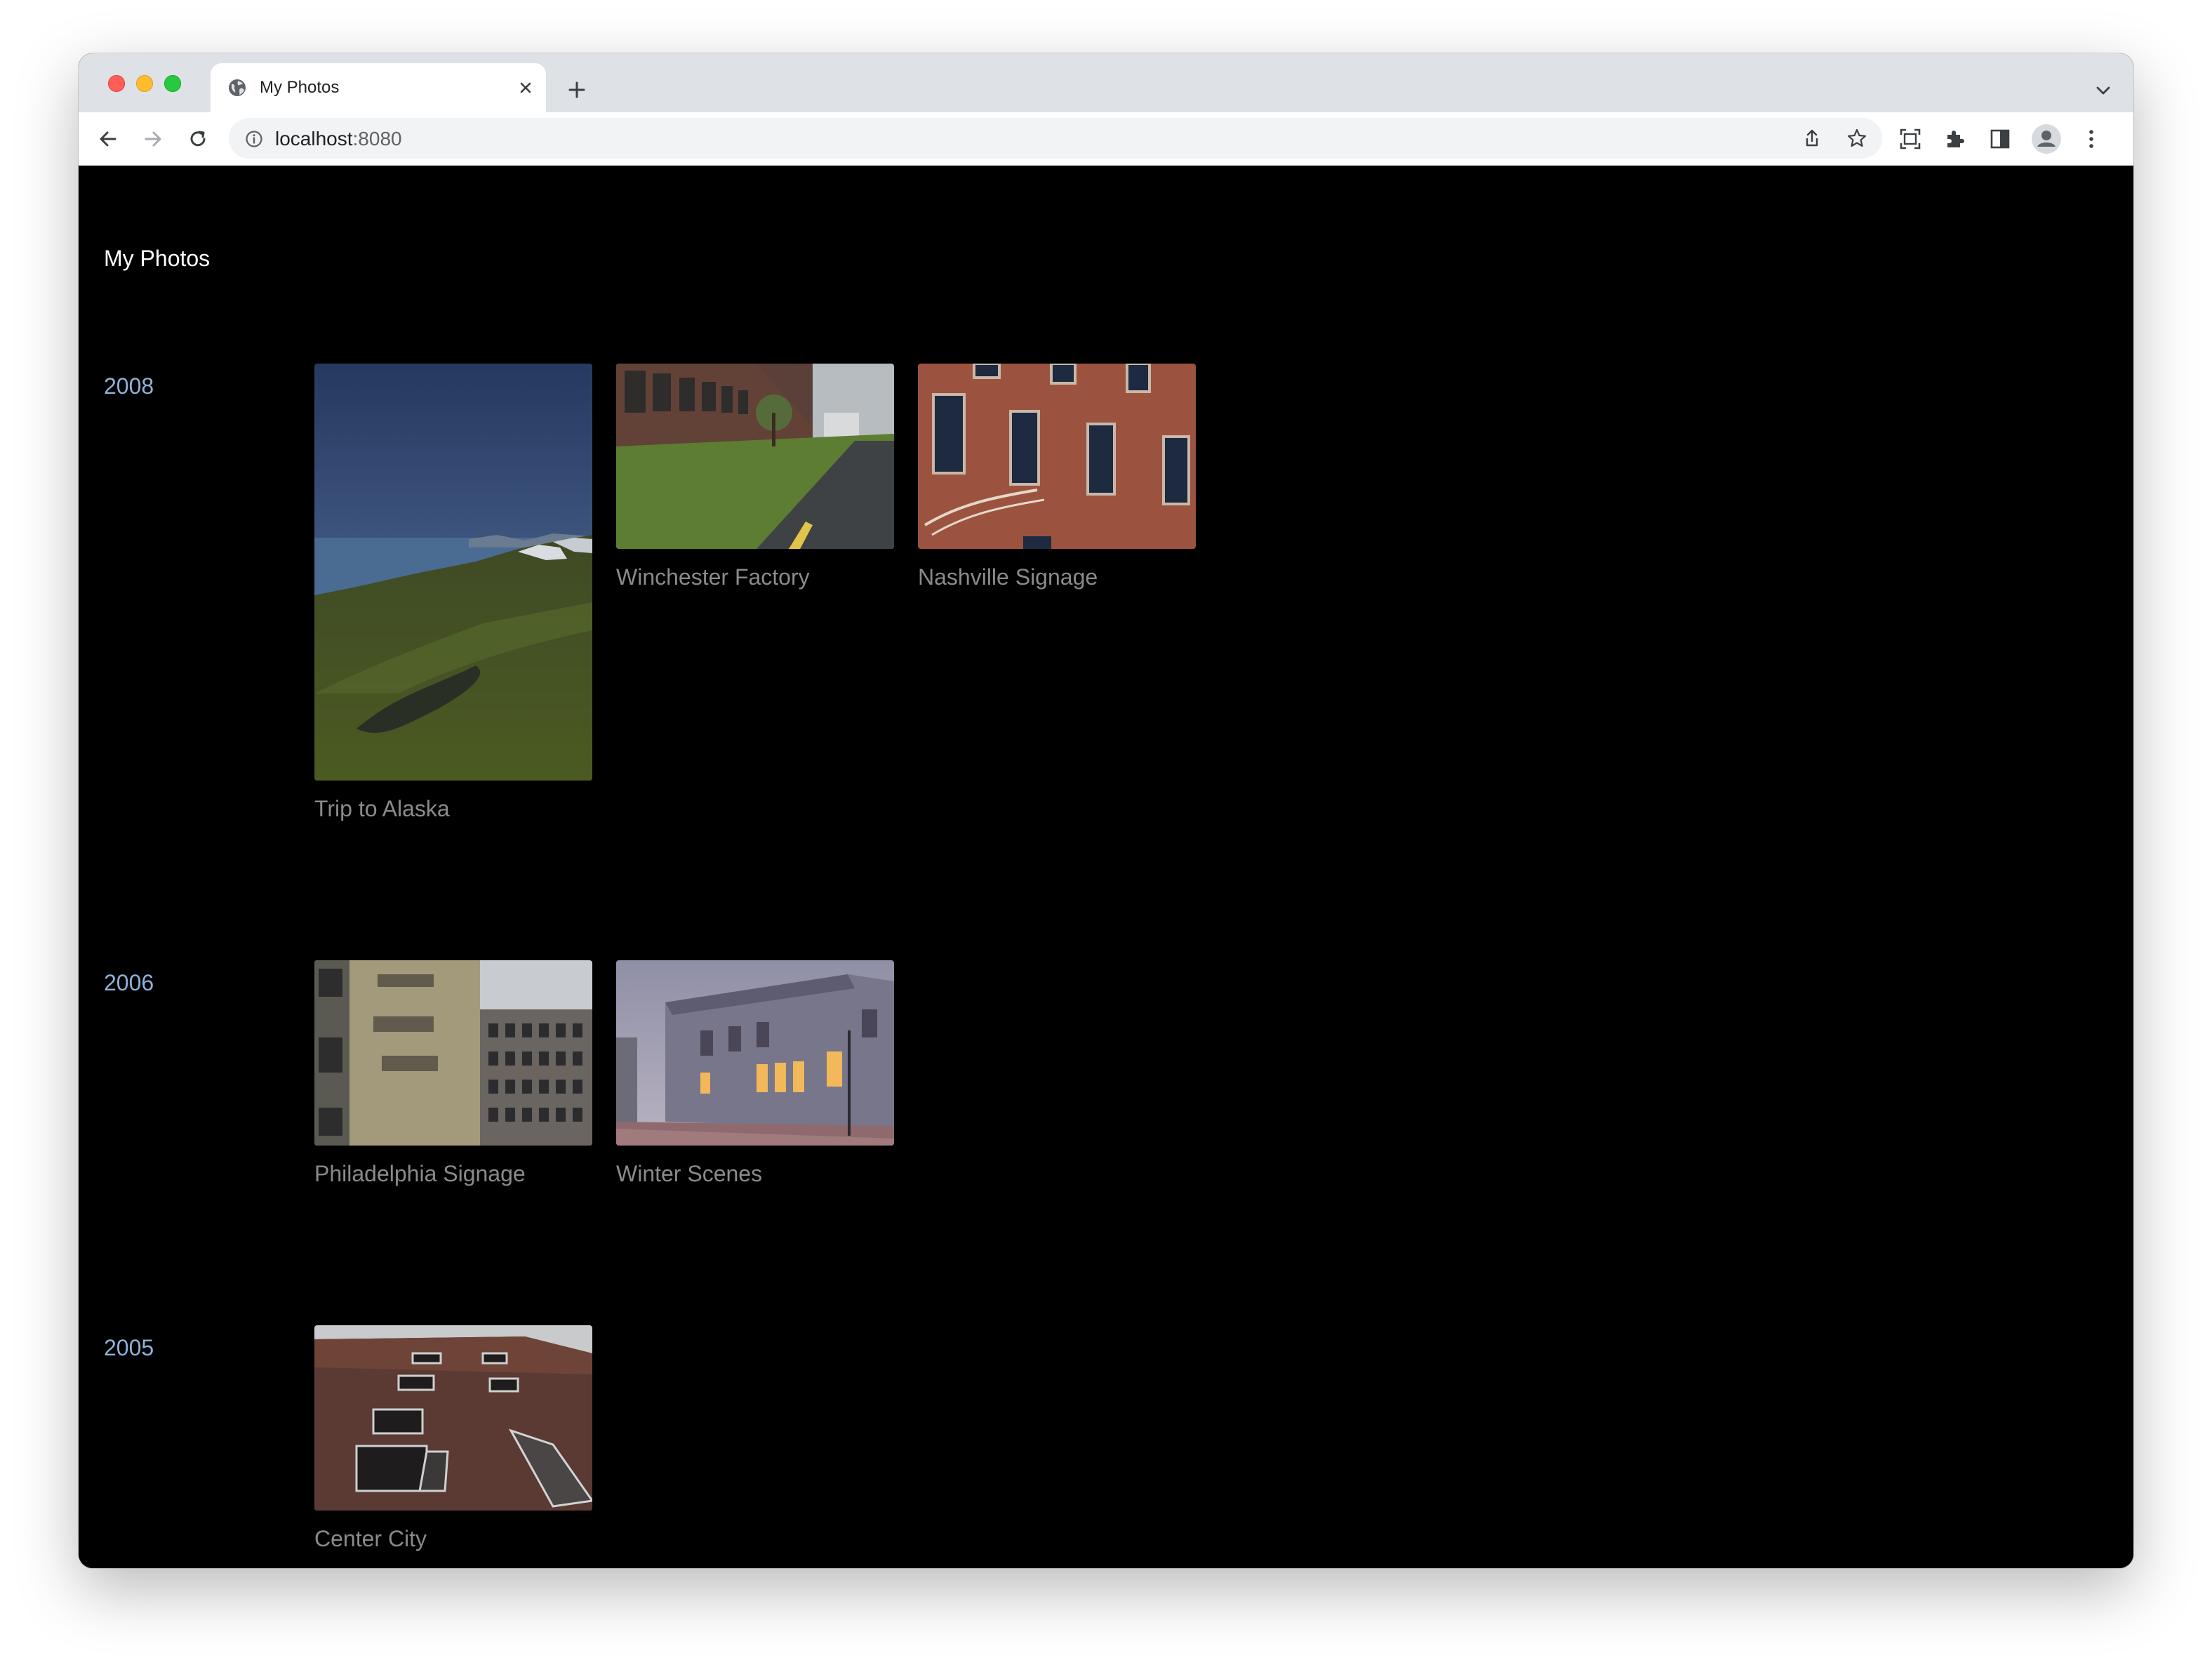 This screenshot has width=2212, height=1672. I want to click on back-arrow-icon, so click(108, 139).